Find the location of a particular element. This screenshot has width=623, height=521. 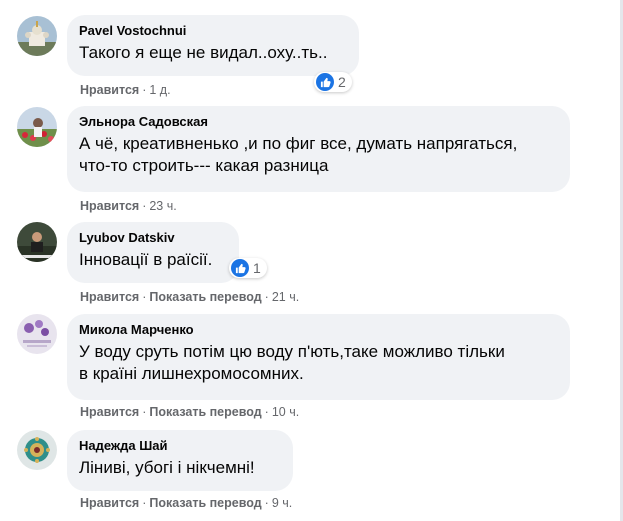

comment-author: Эльнора Садовская is located at coordinates (318, 122).